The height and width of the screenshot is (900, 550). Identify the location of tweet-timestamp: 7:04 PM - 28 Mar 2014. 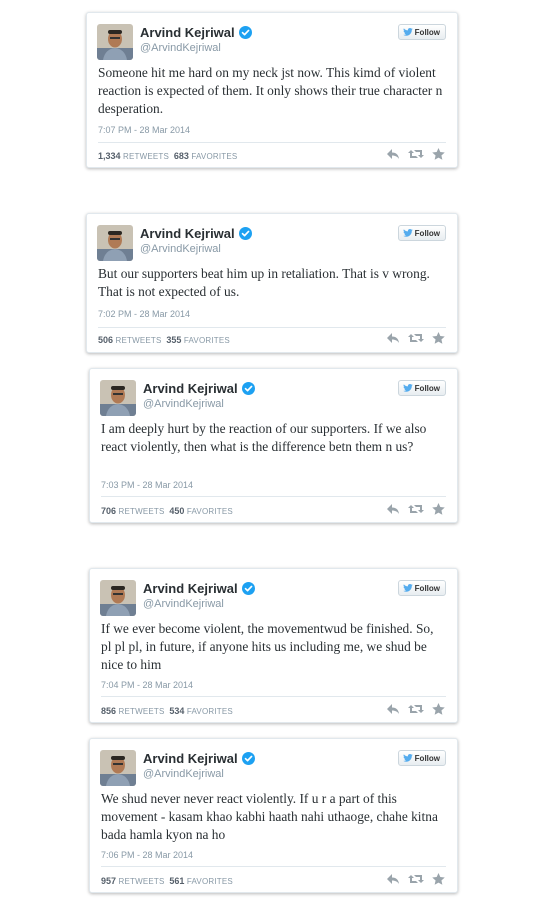
(147, 685).